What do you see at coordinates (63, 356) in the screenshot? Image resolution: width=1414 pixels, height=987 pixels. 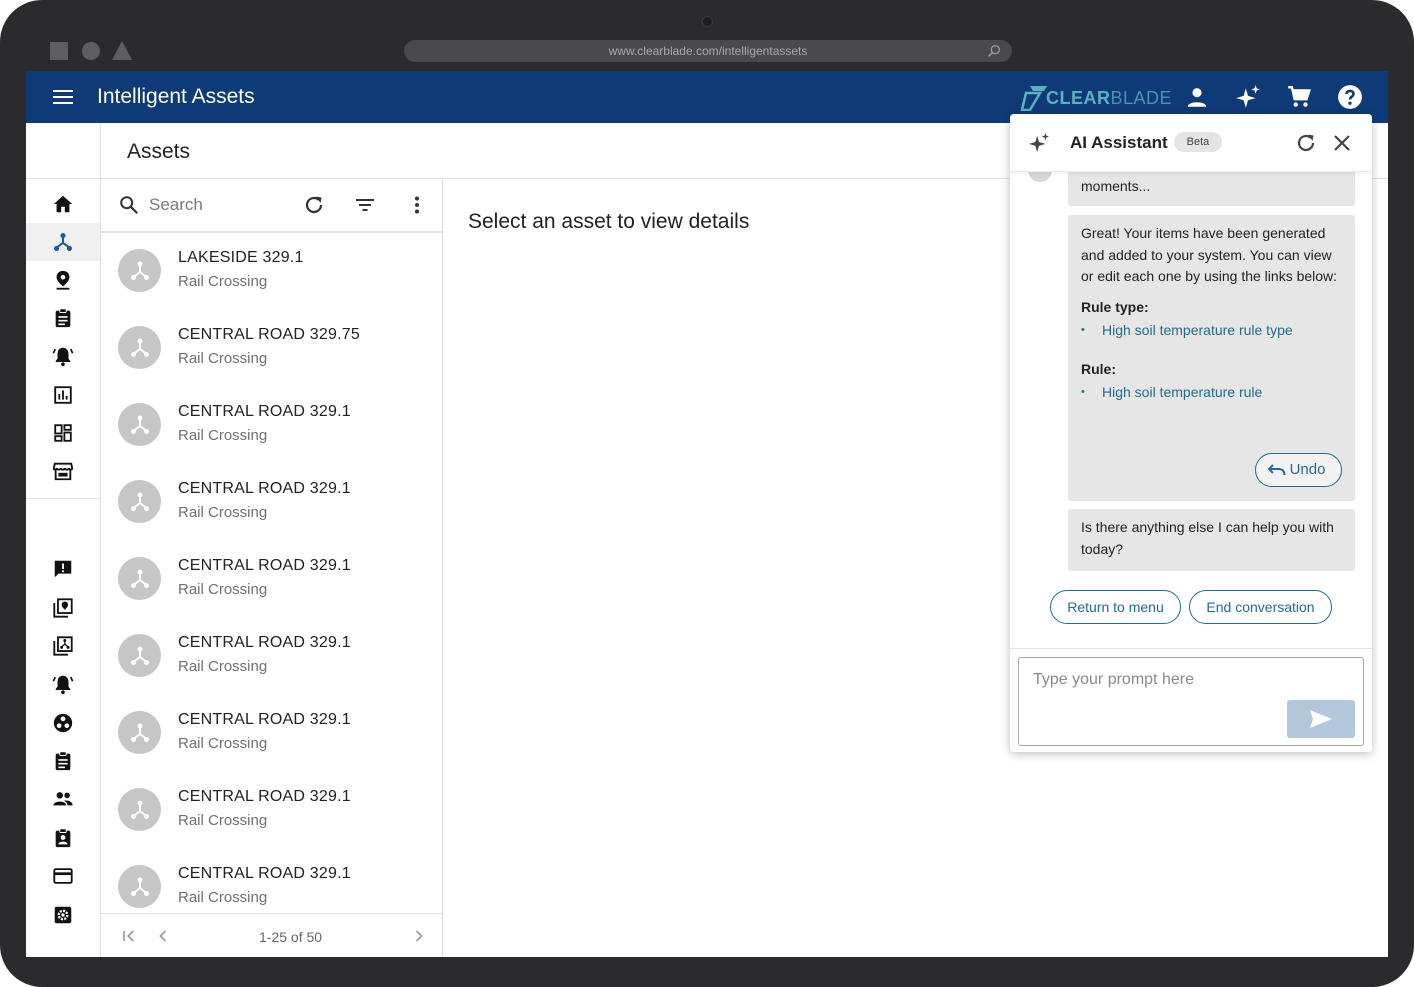 I see `rail-item-alarms` at bounding box center [63, 356].